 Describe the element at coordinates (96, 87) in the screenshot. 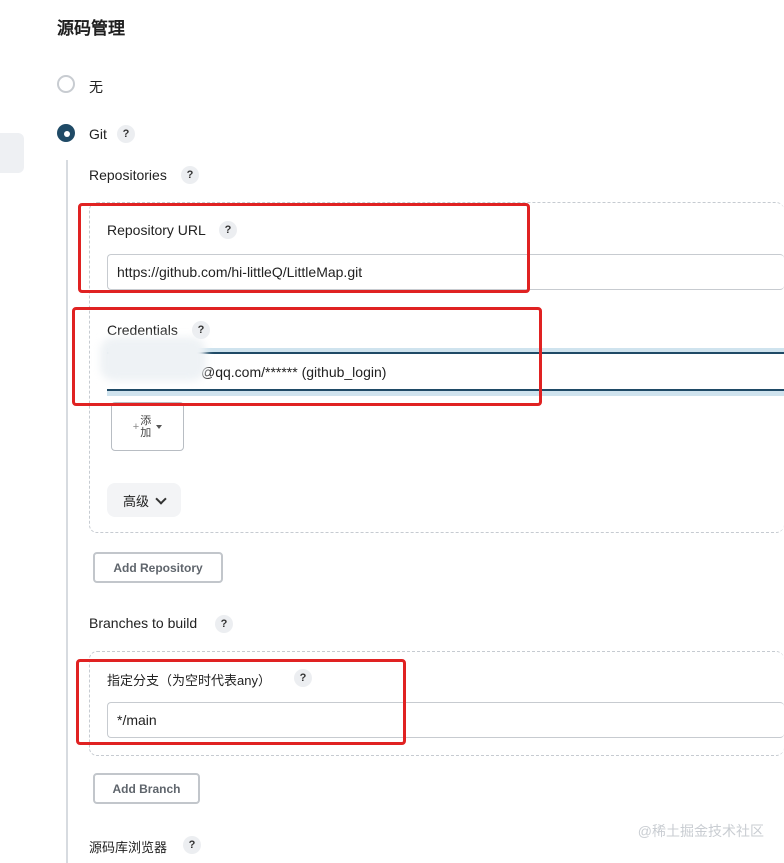

I see `radio-none-label: 无` at that location.